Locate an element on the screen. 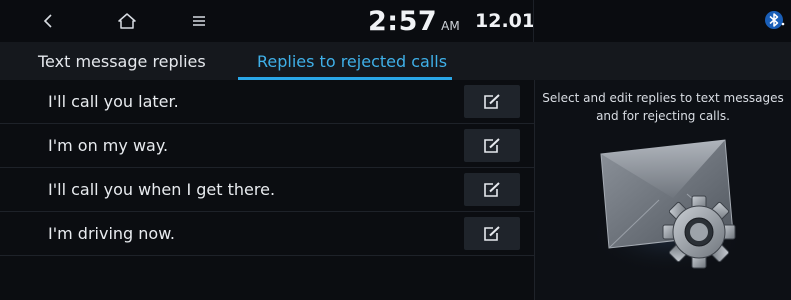 This screenshot has width=791, height=300. menu-icon is located at coordinates (199, 21).